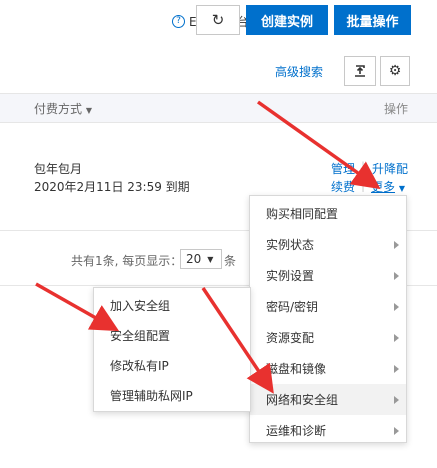 The height and width of the screenshot is (468, 437). What do you see at coordinates (172, 395) in the screenshot?
I see `submenu-item-manage-secondary-ip: 管理辅助私网IP` at bounding box center [172, 395].